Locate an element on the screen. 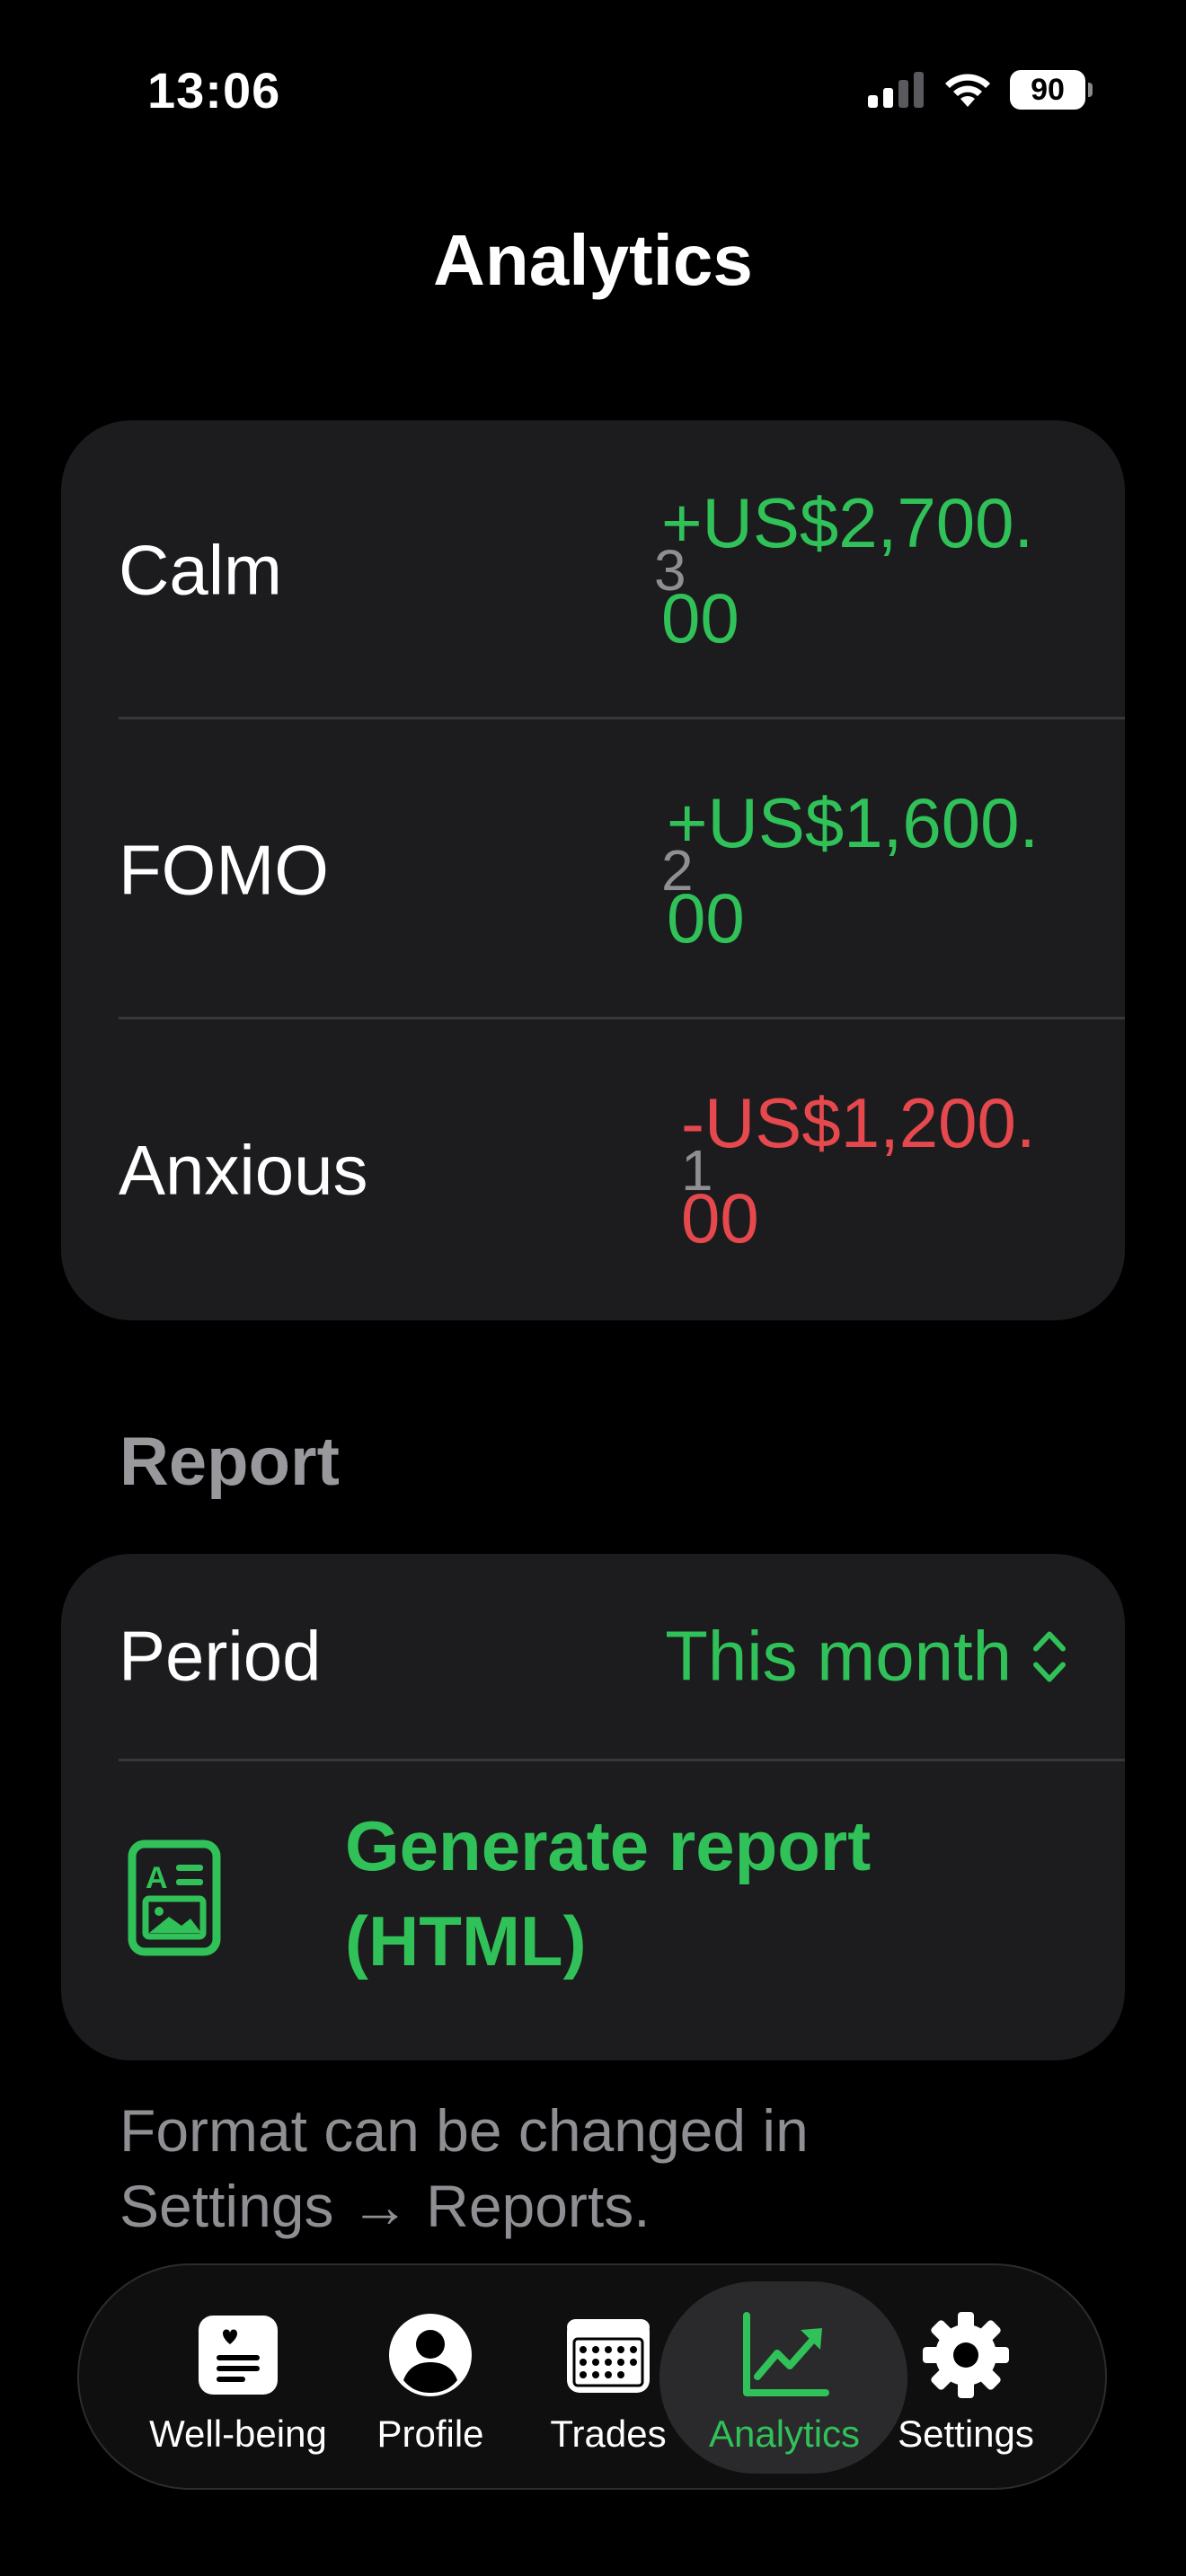 The height and width of the screenshot is (2576, 1186). status-indicators: 90 is located at coordinates (980, 89).